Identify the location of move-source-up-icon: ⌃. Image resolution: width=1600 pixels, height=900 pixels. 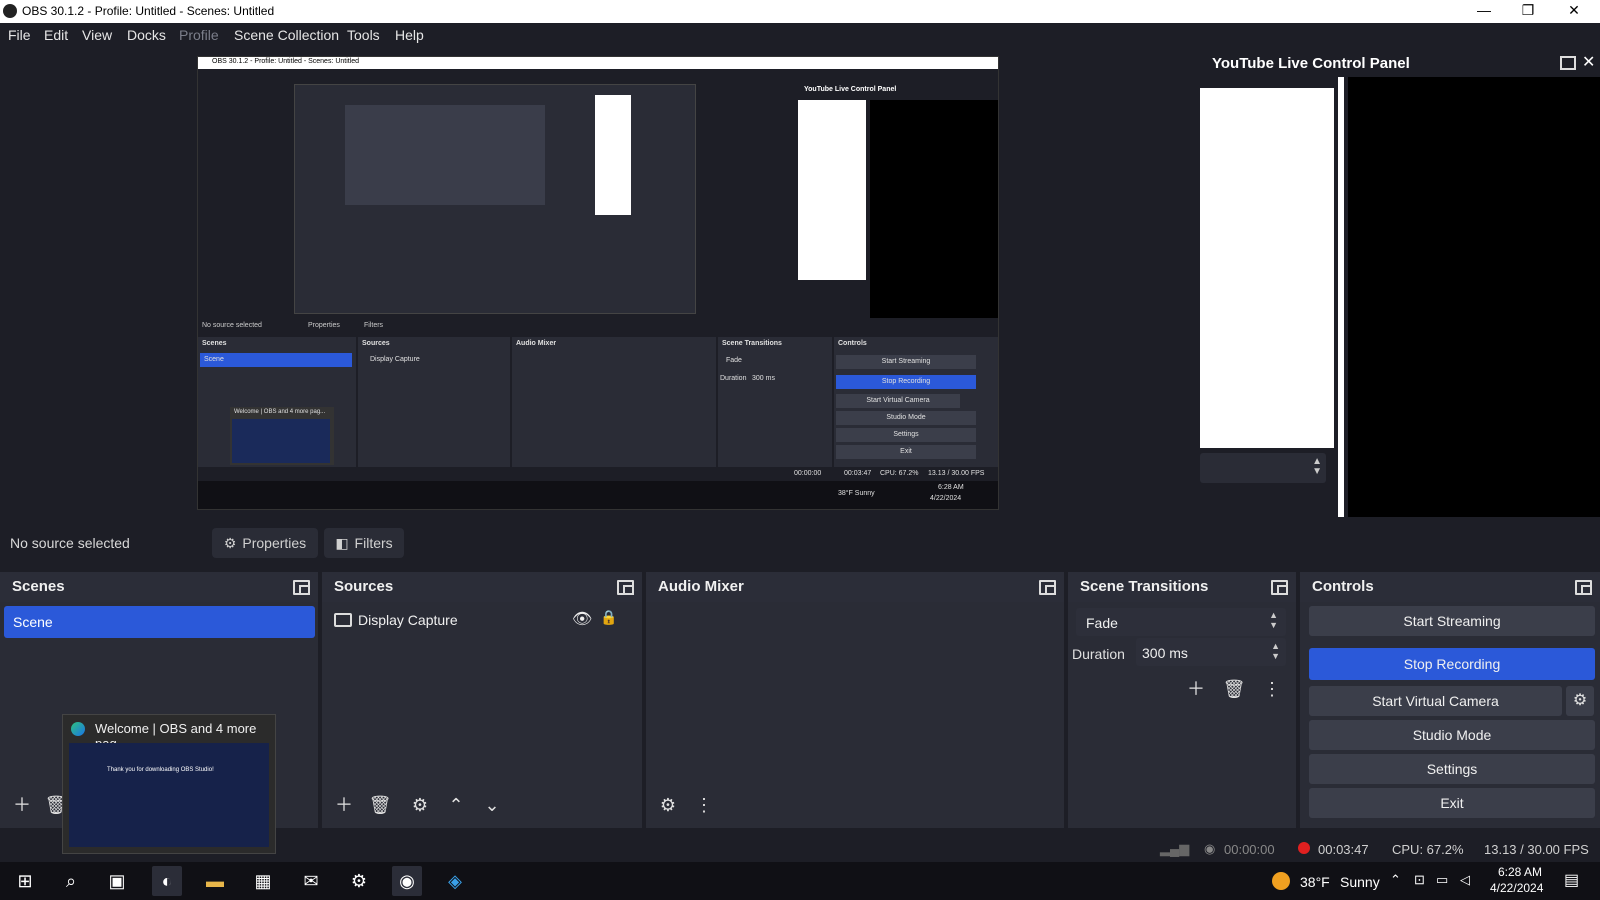
(456, 805).